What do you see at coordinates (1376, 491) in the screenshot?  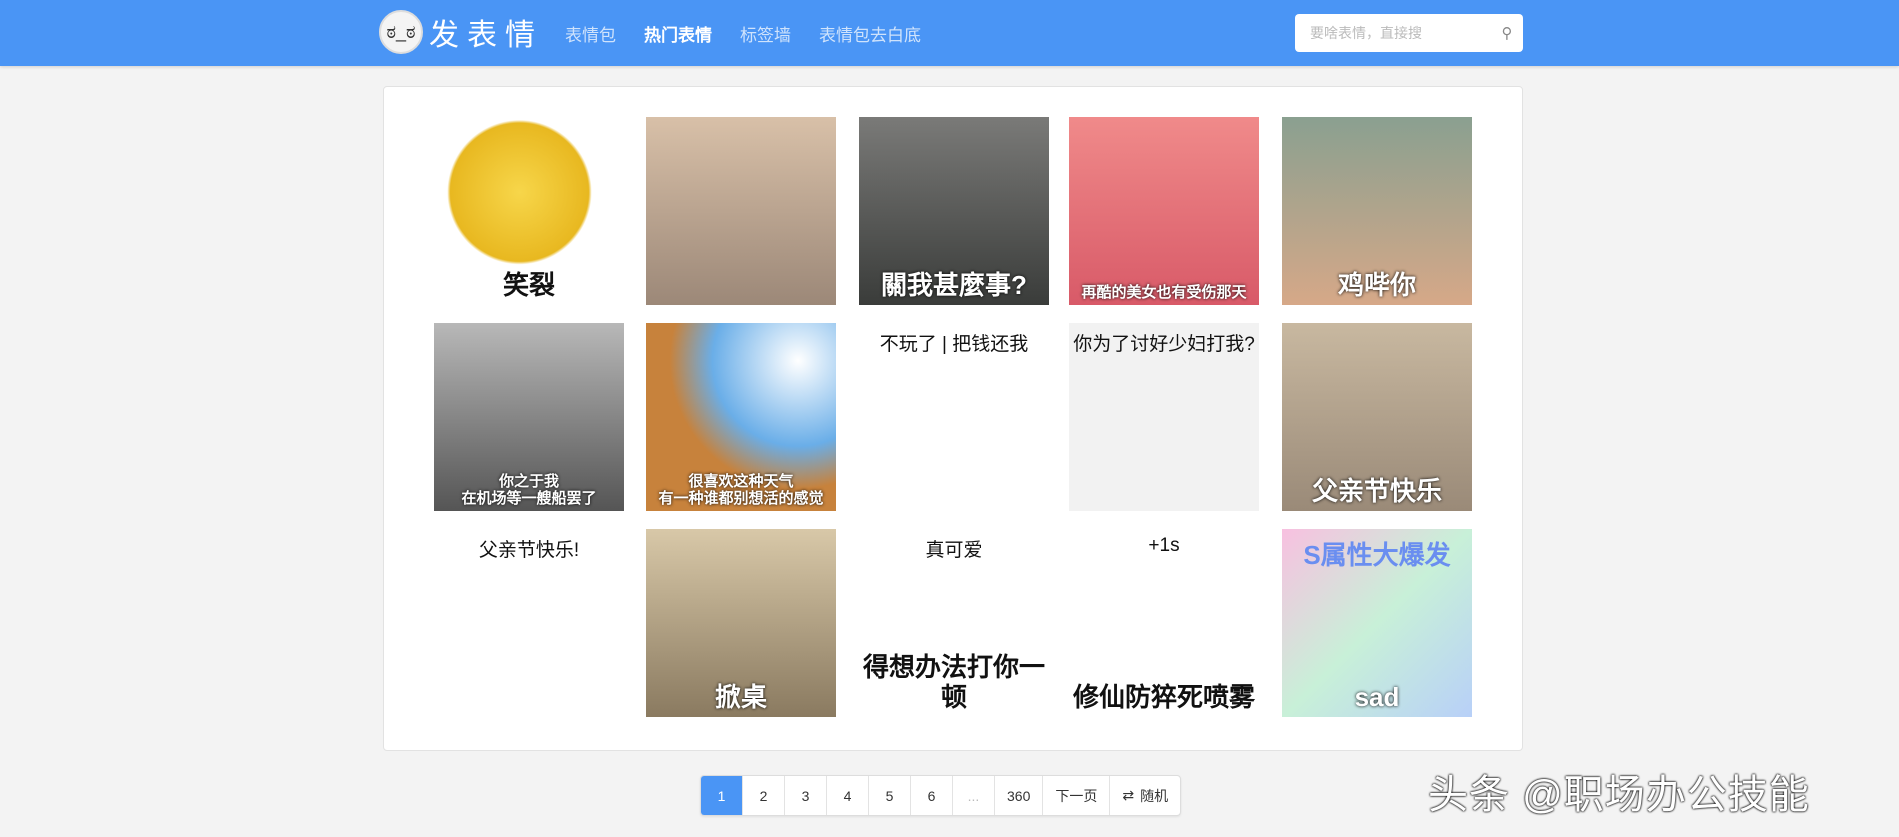 I see `meme-caption: 父亲节快乐` at bounding box center [1376, 491].